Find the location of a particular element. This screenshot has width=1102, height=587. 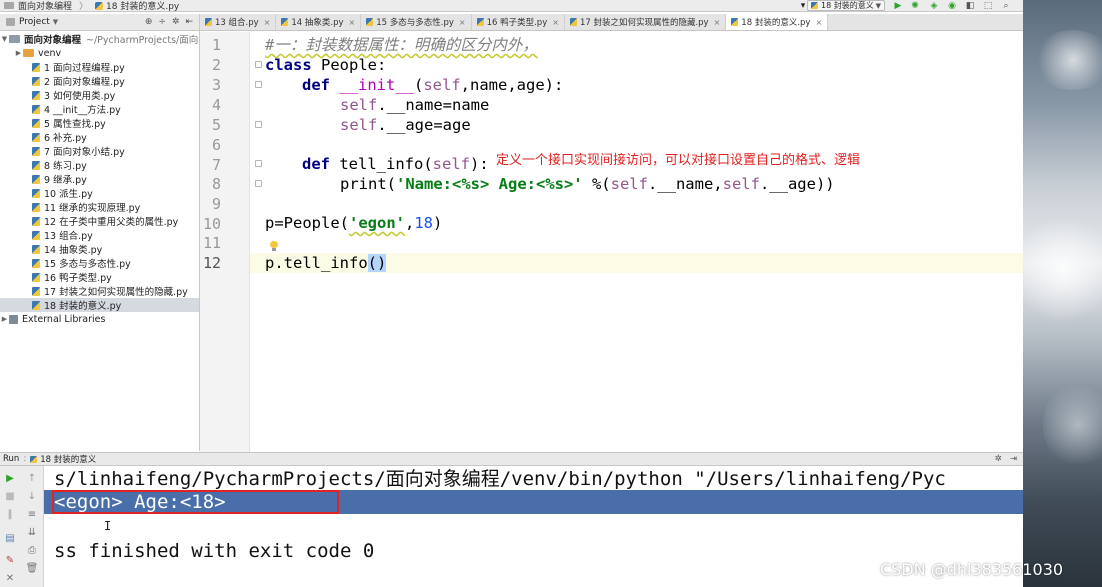

breadcrumb-project: 面向对象编程 is located at coordinates (38, 6).